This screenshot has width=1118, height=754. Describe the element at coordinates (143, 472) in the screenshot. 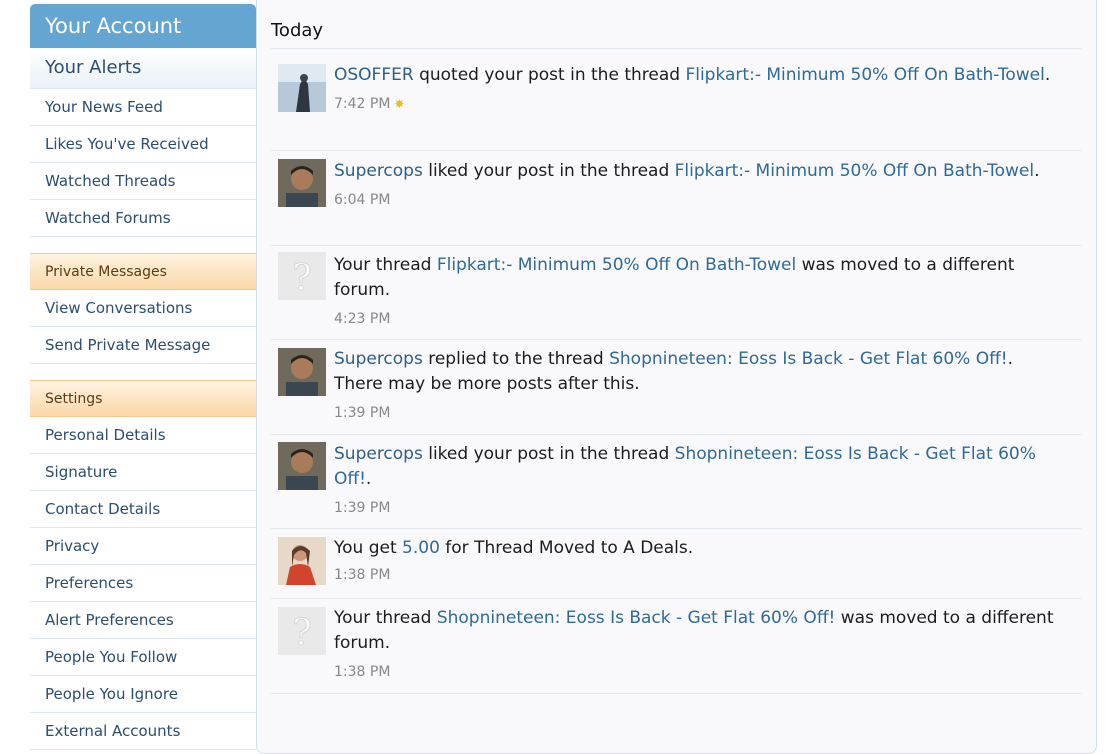

I see `sidebar-item-signature: Signature` at that location.